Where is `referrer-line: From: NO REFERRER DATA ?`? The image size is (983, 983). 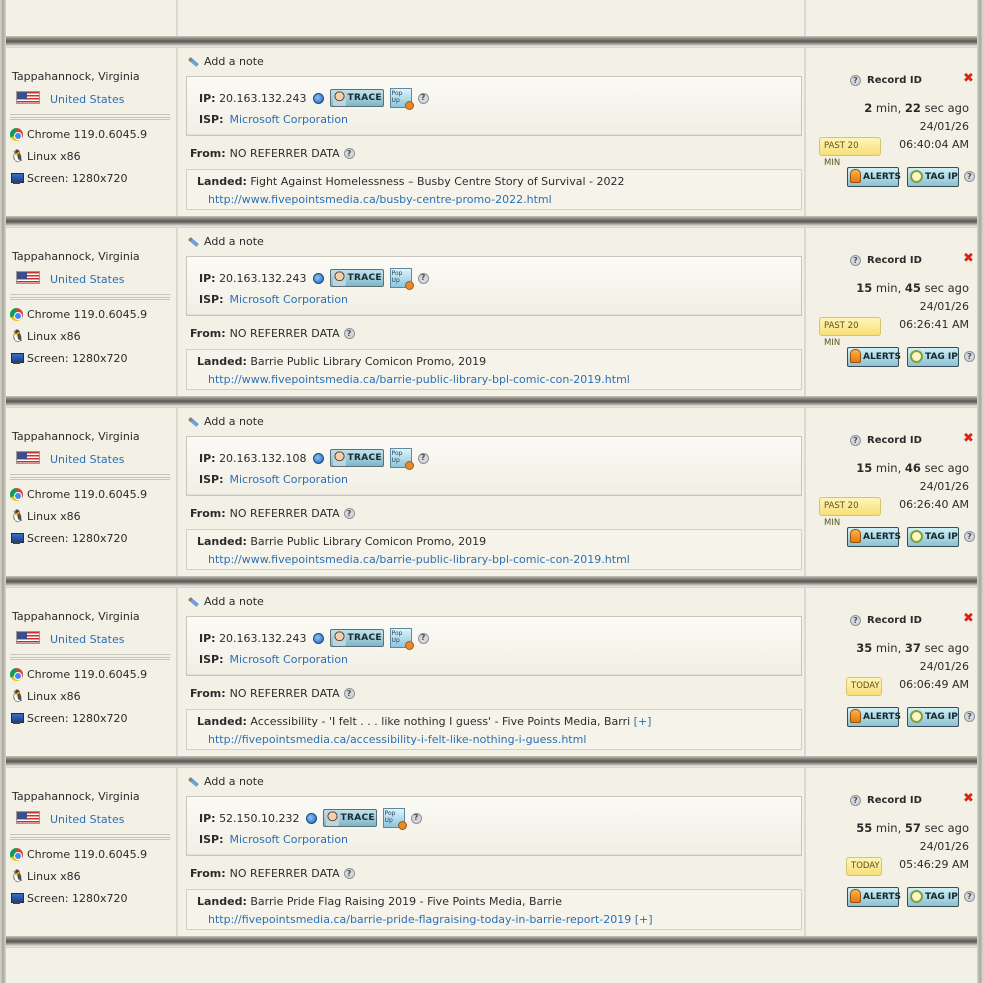
referrer-line: From: NO REFERRER DATA ? is located at coordinates (272, 873).